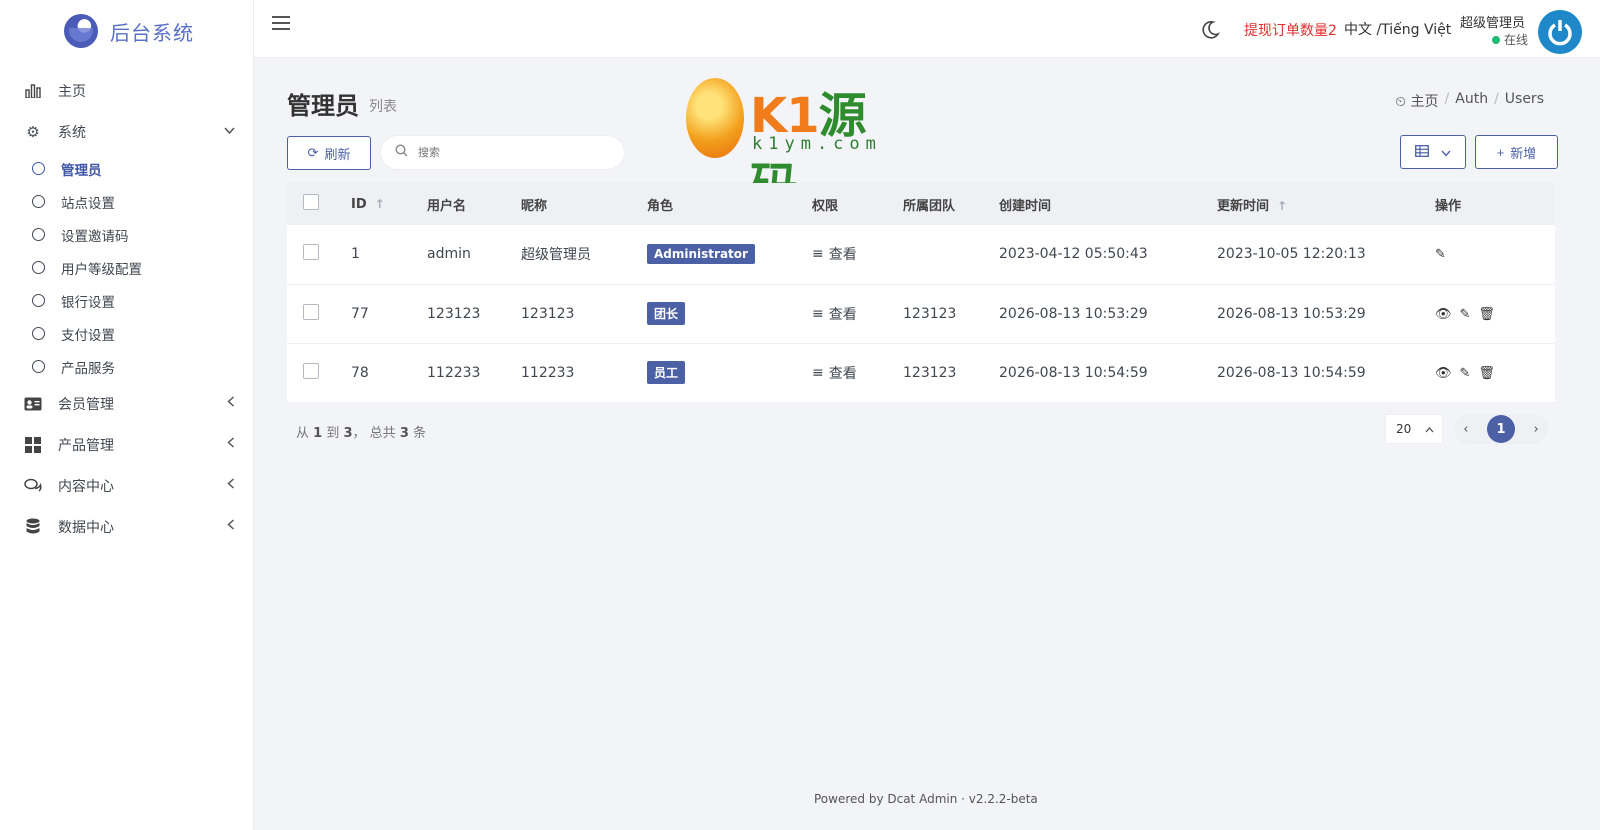 This screenshot has width=1600, height=830. Describe the element at coordinates (930, 313) in the screenshot. I see `cell-team: 123123` at that location.